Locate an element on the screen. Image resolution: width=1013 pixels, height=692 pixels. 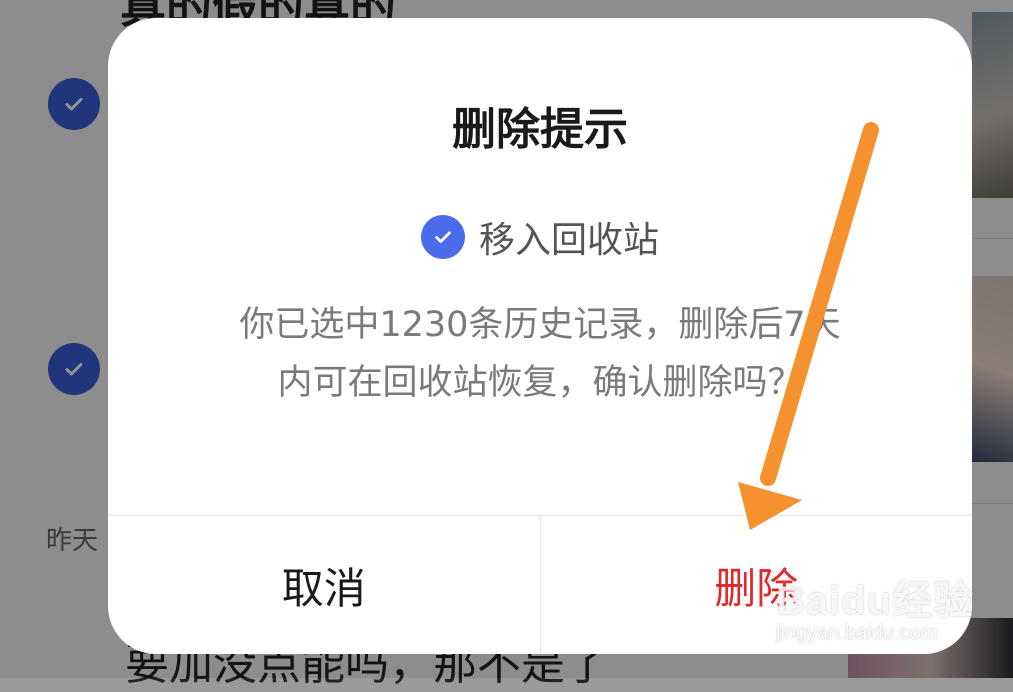
baidu-jingyan-watermark: Baidu经验 jingyan.baidu.com is located at coordinates (875, 606).